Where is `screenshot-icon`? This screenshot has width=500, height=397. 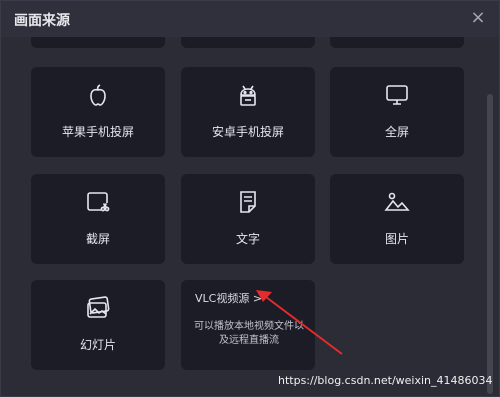
screenshot-icon is located at coordinates (98, 202).